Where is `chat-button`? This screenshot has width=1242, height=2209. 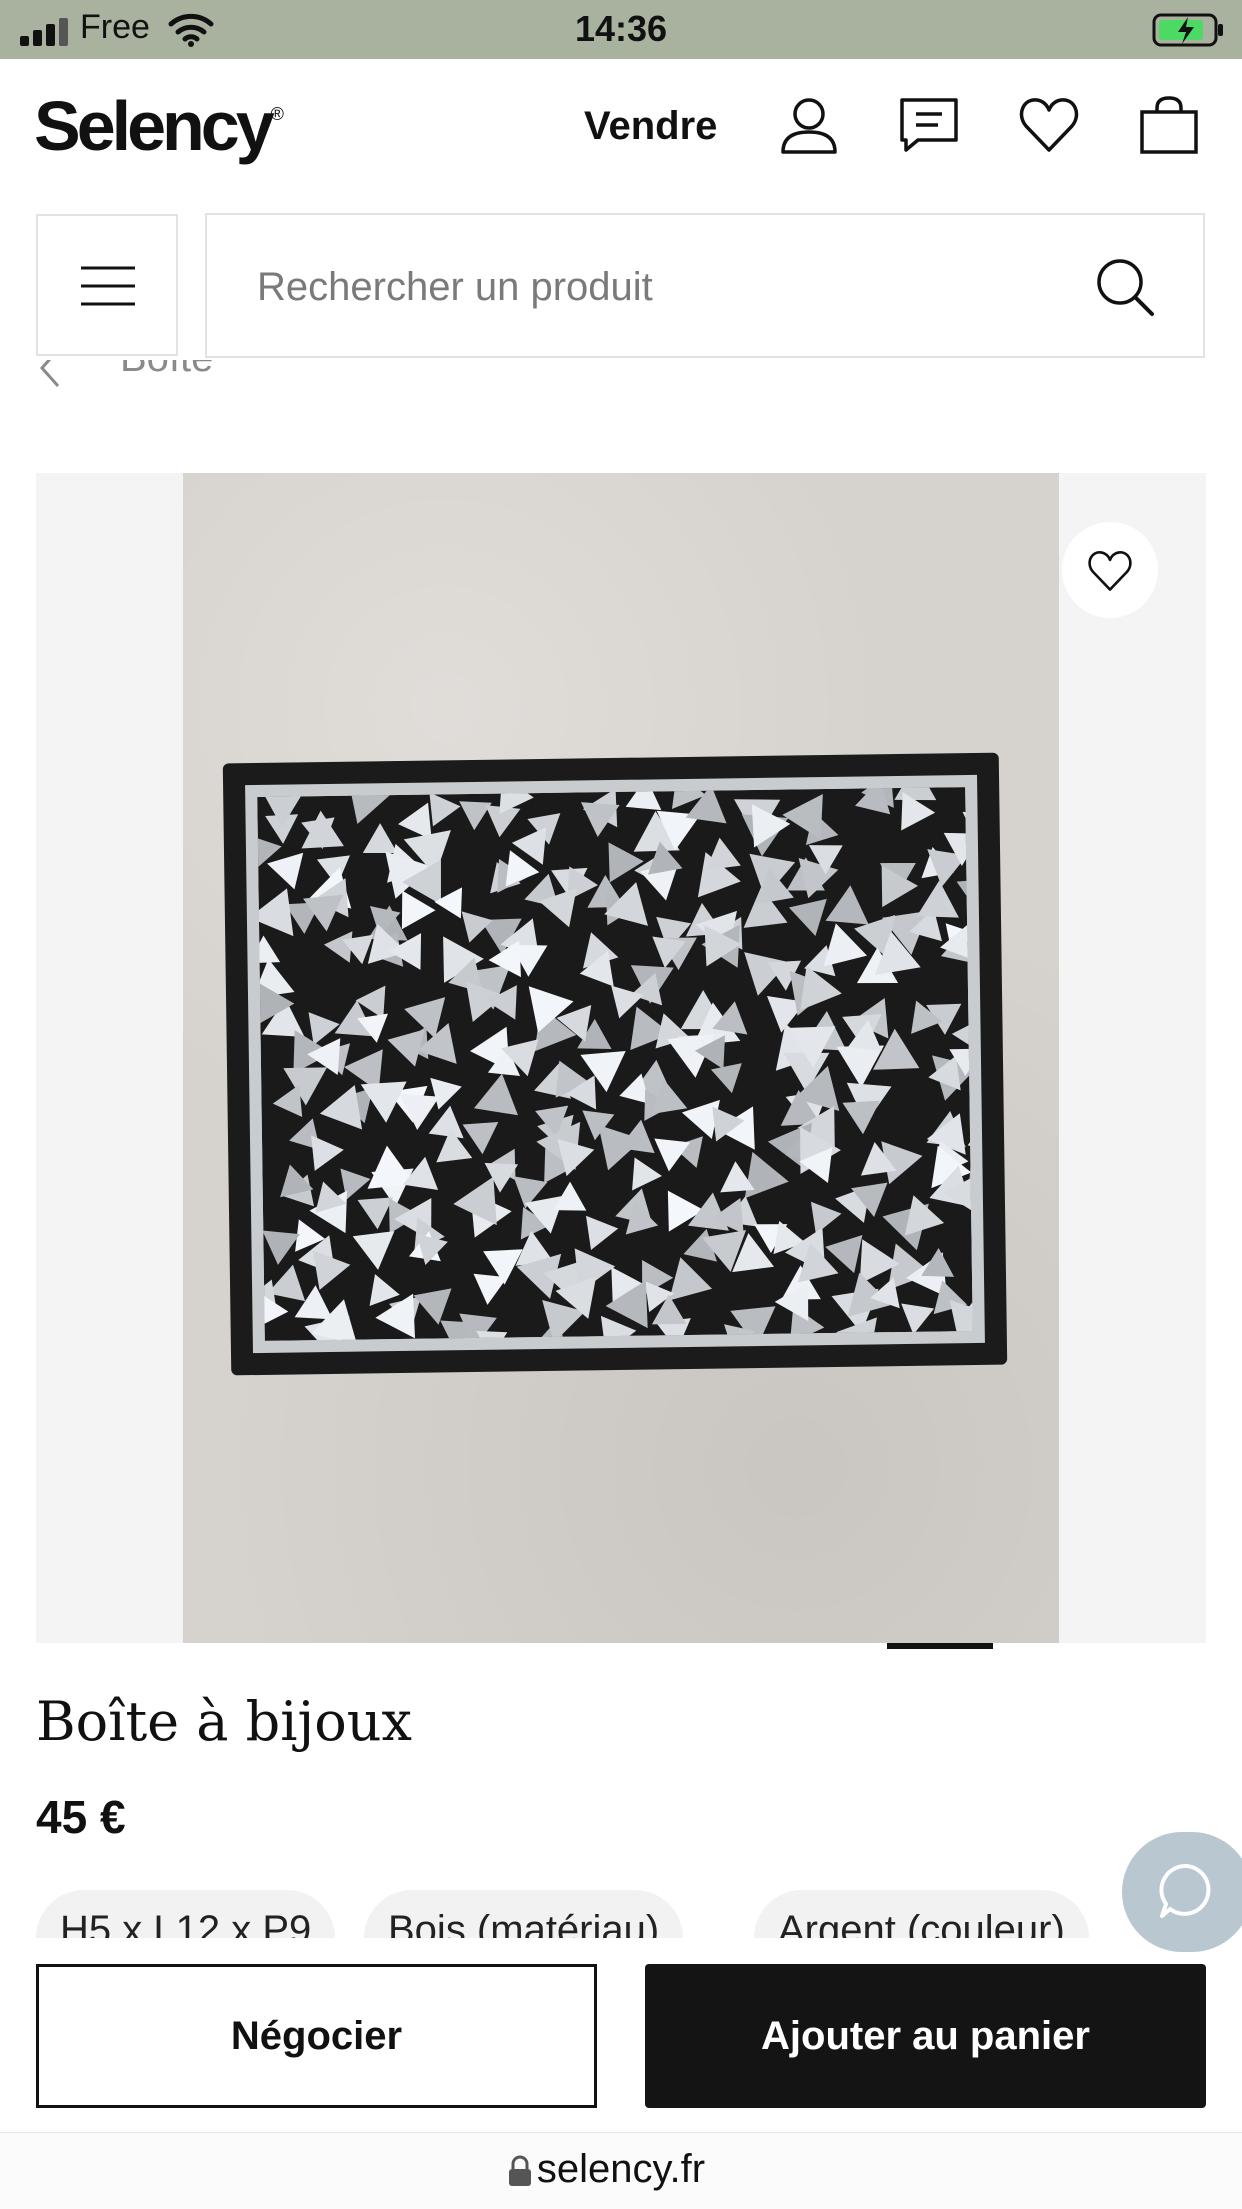
chat-button is located at coordinates (1182, 1892).